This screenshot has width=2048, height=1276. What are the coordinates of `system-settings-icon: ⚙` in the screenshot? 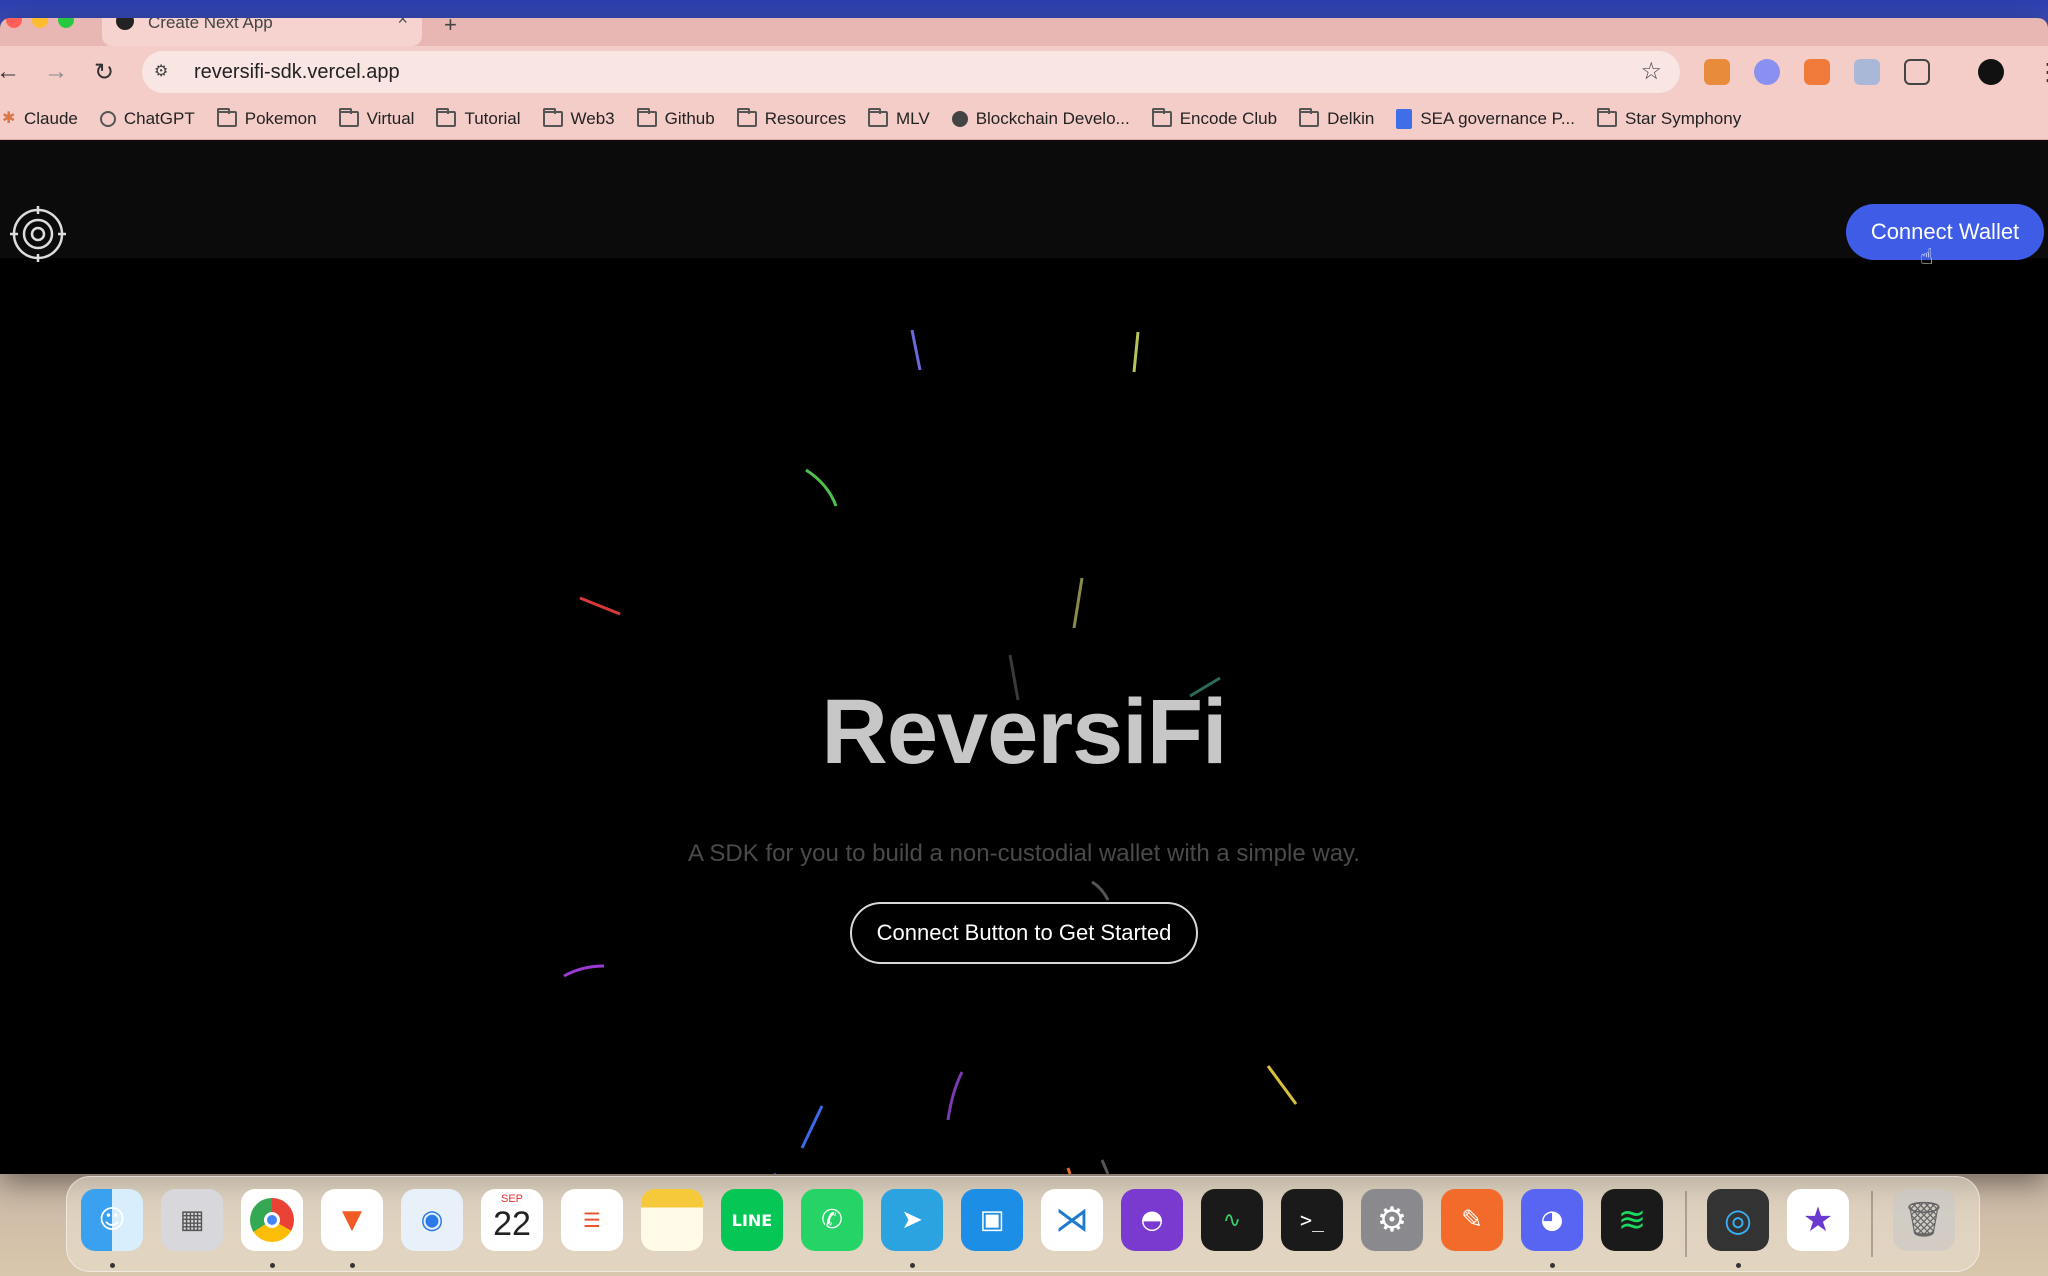 It's located at (1392, 1220).